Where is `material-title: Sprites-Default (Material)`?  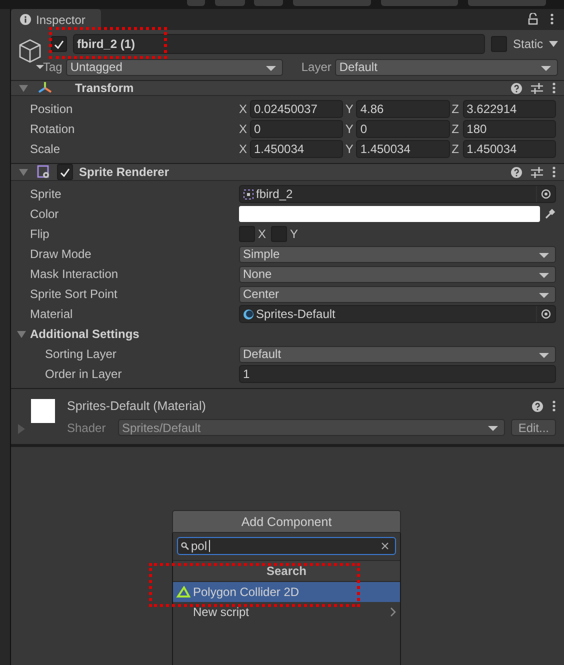
material-title: Sprites-Default (Material) is located at coordinates (136, 406).